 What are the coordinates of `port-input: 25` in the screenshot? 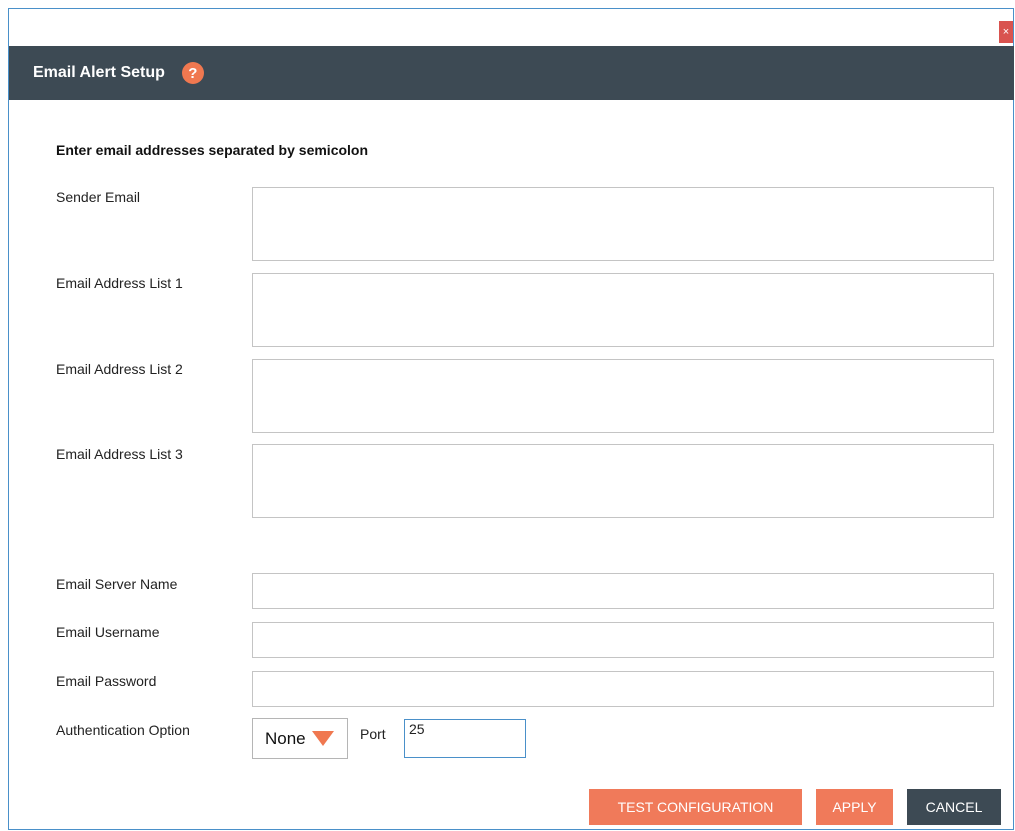 It's located at (465, 738).